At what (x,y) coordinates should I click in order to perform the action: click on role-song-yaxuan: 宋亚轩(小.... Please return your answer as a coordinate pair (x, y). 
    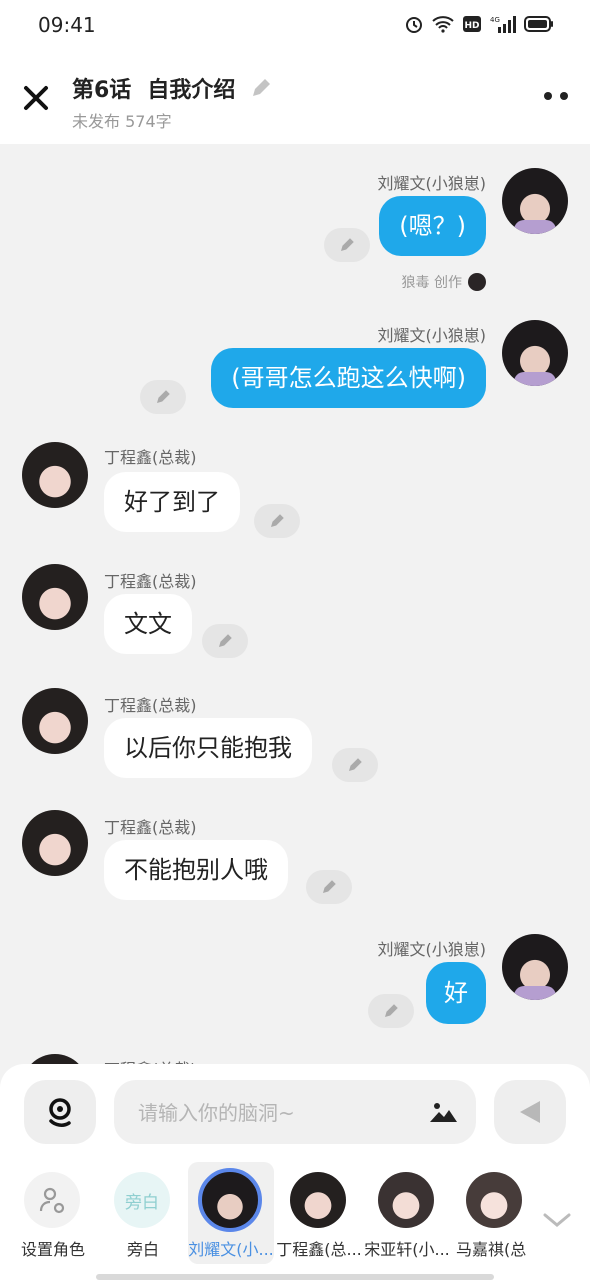
    Looking at the image, I should click on (407, 1213).